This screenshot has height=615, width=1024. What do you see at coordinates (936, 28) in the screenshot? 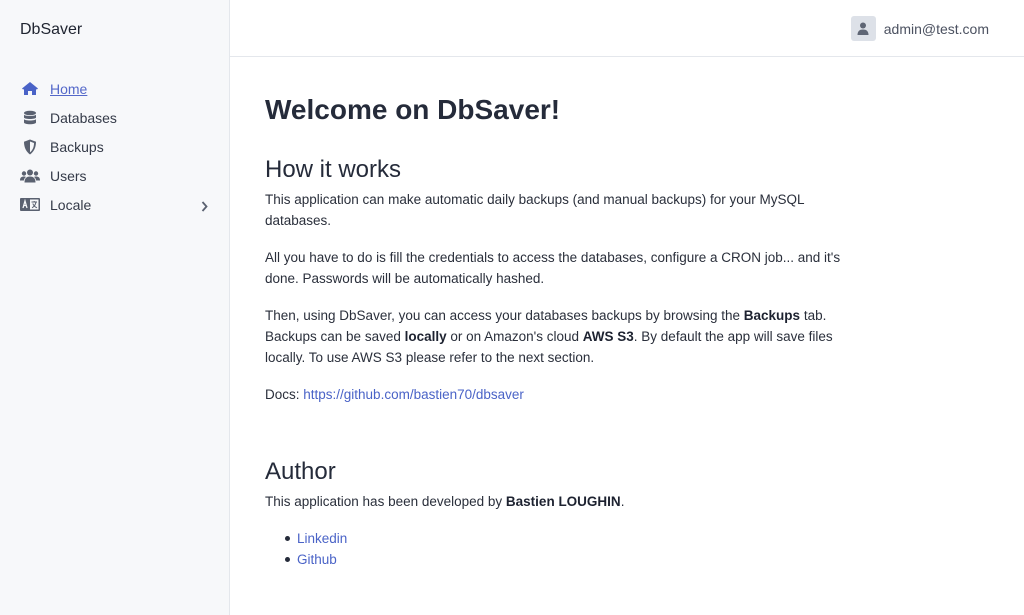
I see `user-email: admin@test.com` at bounding box center [936, 28].